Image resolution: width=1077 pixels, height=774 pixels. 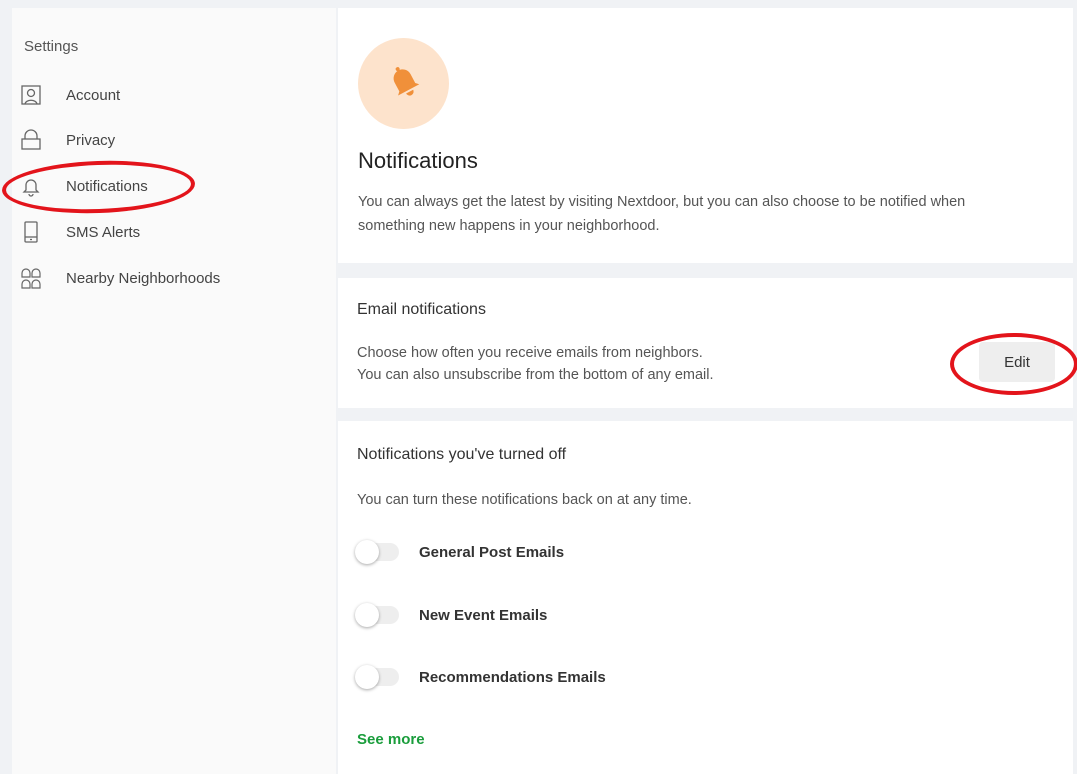 I want to click on sidebar-item-nearby-neighborhoods: Nearby Neighborhoods, so click(x=170, y=278).